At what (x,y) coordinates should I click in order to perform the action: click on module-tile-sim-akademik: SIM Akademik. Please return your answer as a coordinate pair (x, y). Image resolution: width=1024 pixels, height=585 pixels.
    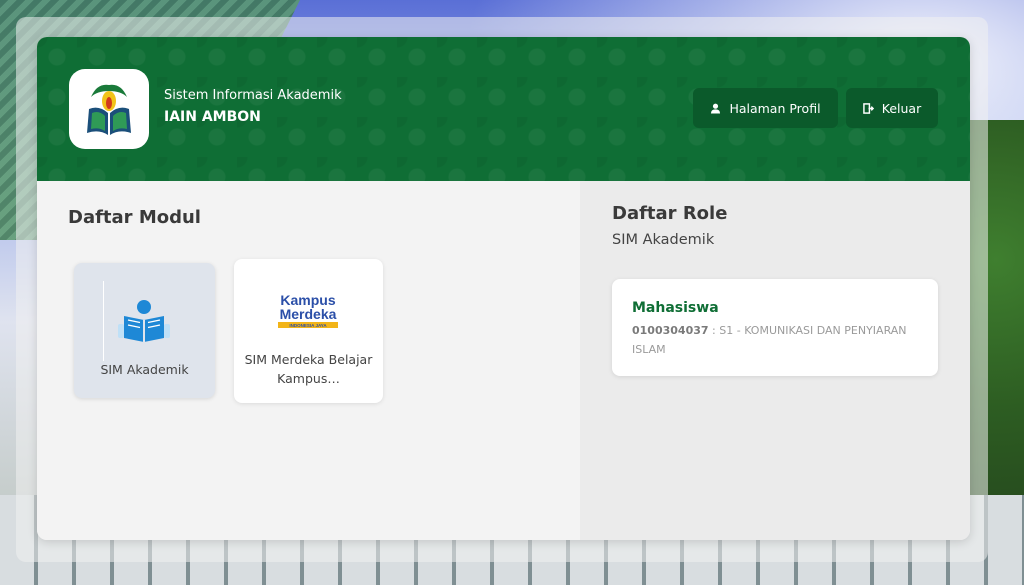
    Looking at the image, I should click on (144, 330).